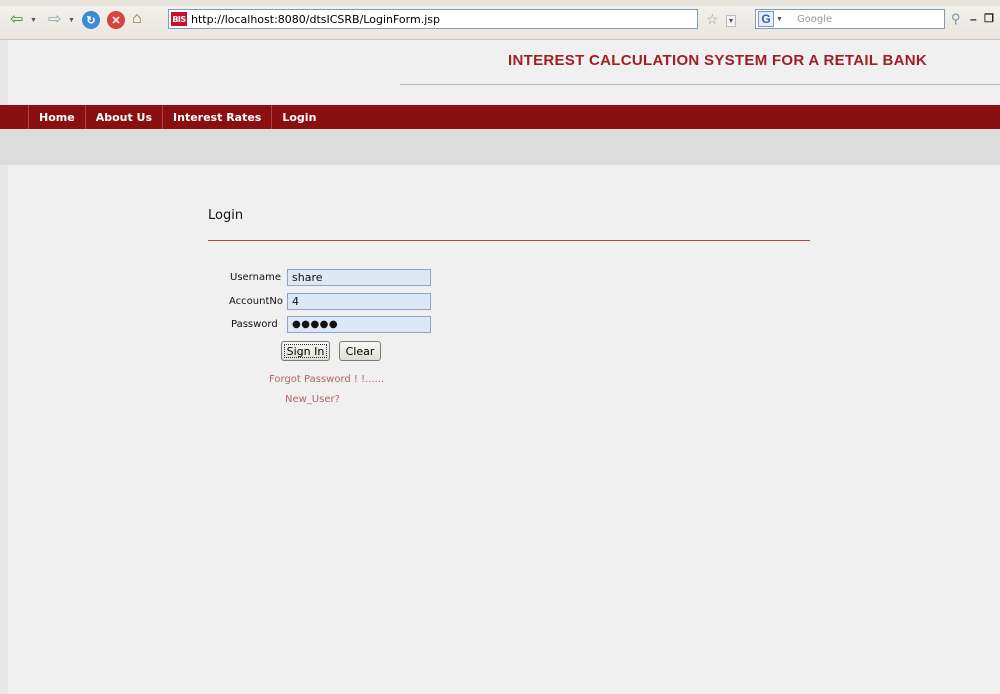 The height and width of the screenshot is (694, 1000). Describe the element at coordinates (850, 19) in the screenshot. I see `search-box: G ▼ Google` at that location.